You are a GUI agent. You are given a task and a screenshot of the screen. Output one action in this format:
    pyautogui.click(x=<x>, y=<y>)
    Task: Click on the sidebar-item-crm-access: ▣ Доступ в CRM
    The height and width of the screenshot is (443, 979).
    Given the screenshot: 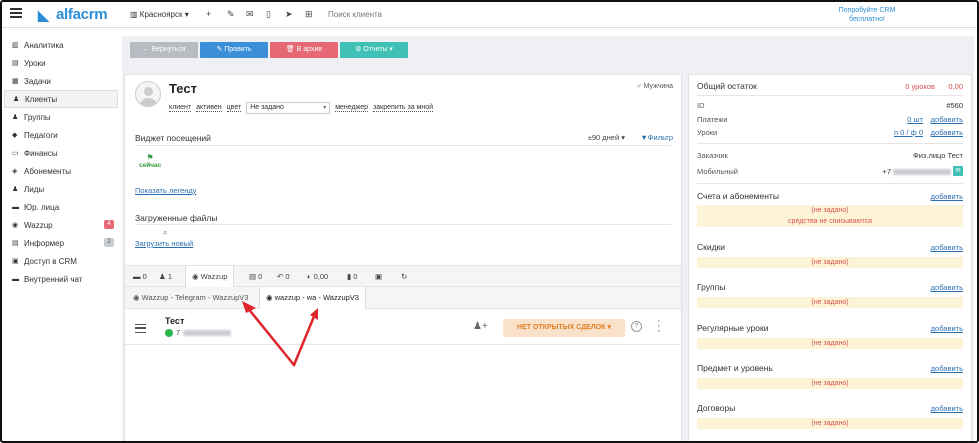 What is the action you would take?
    pyautogui.click(x=61, y=261)
    